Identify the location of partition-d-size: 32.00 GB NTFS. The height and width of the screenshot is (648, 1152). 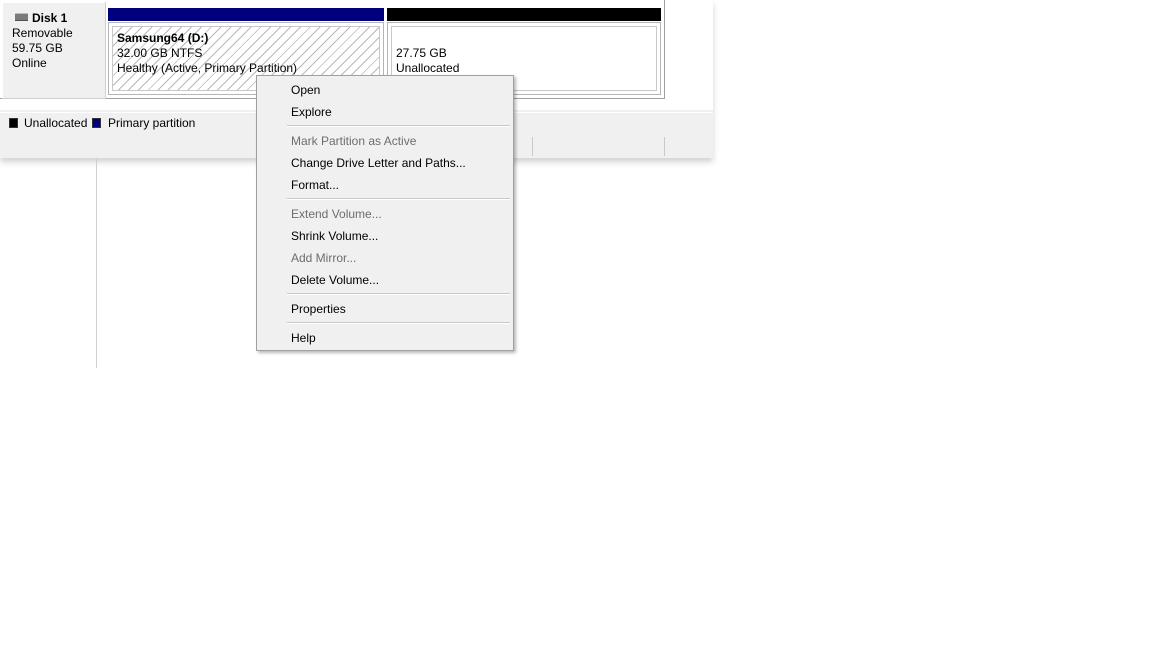
(160, 53).